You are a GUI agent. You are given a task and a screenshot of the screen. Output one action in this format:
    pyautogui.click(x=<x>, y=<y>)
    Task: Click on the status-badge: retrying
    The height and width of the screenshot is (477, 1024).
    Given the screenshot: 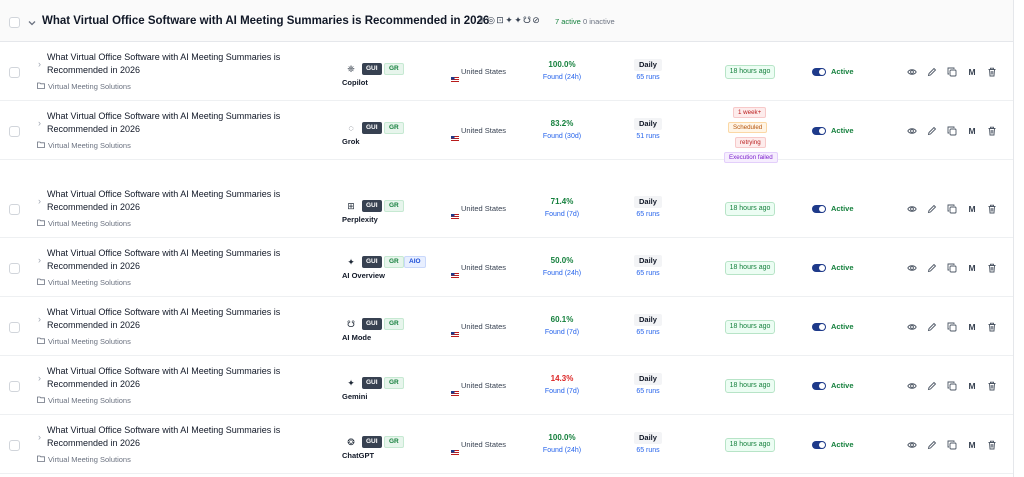 What is the action you would take?
    pyautogui.click(x=750, y=142)
    